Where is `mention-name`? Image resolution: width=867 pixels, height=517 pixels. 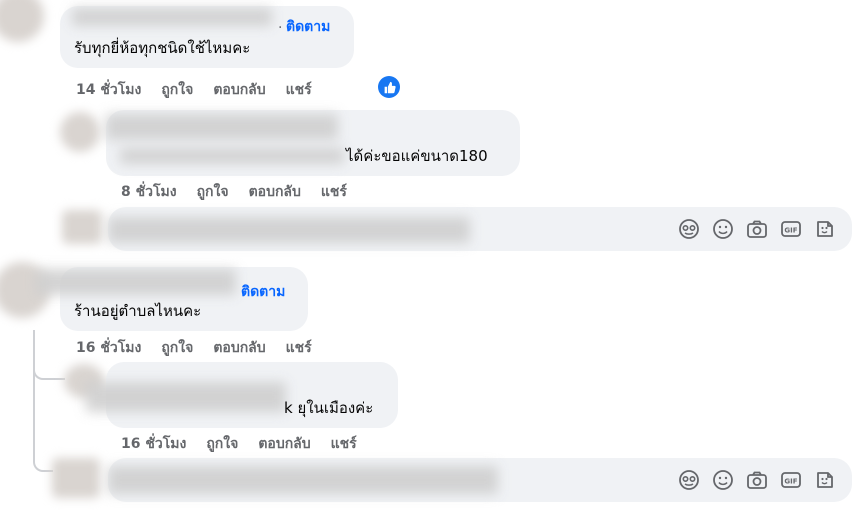
mention-name is located at coordinates (232, 156).